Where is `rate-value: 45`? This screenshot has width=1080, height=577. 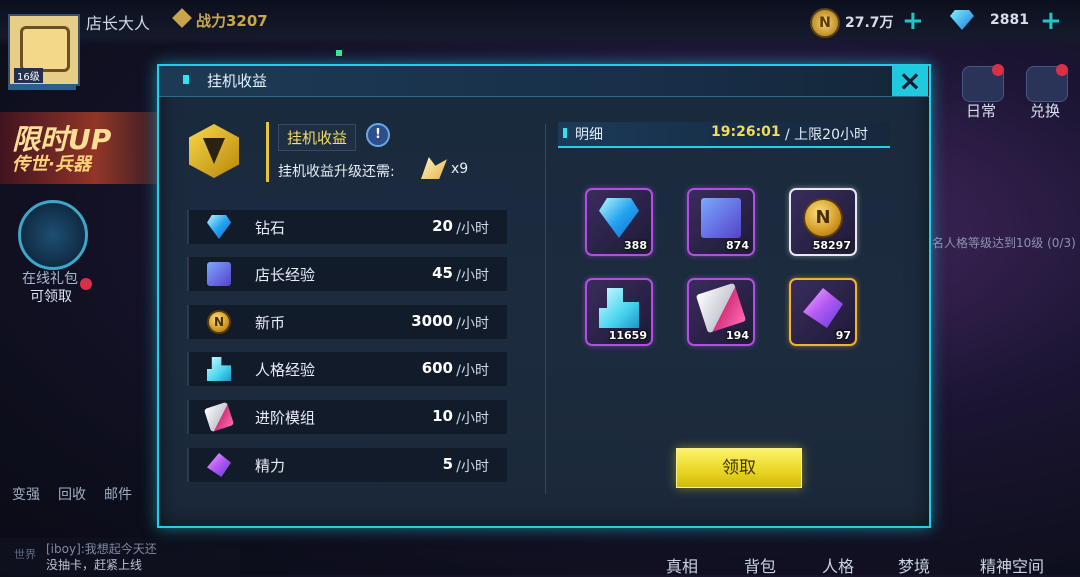
rate-value: 45 is located at coordinates (442, 273).